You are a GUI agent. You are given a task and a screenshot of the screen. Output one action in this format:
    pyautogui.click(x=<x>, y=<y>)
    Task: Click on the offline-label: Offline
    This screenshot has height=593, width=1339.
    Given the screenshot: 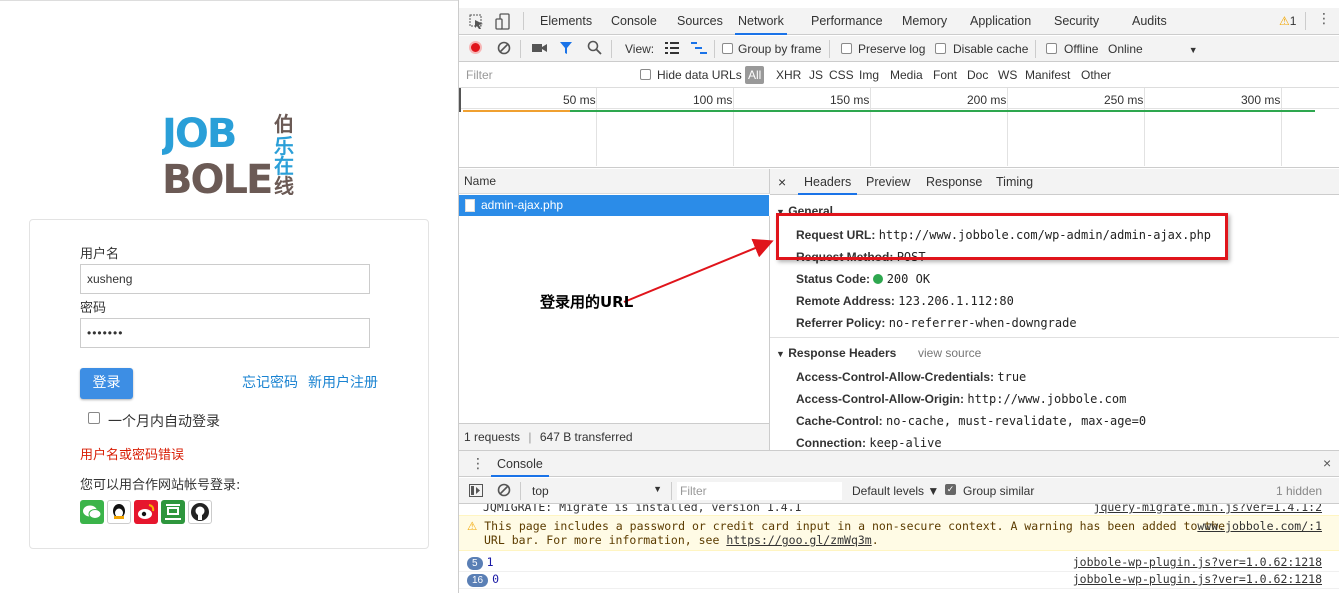 What is the action you would take?
    pyautogui.click(x=1081, y=49)
    